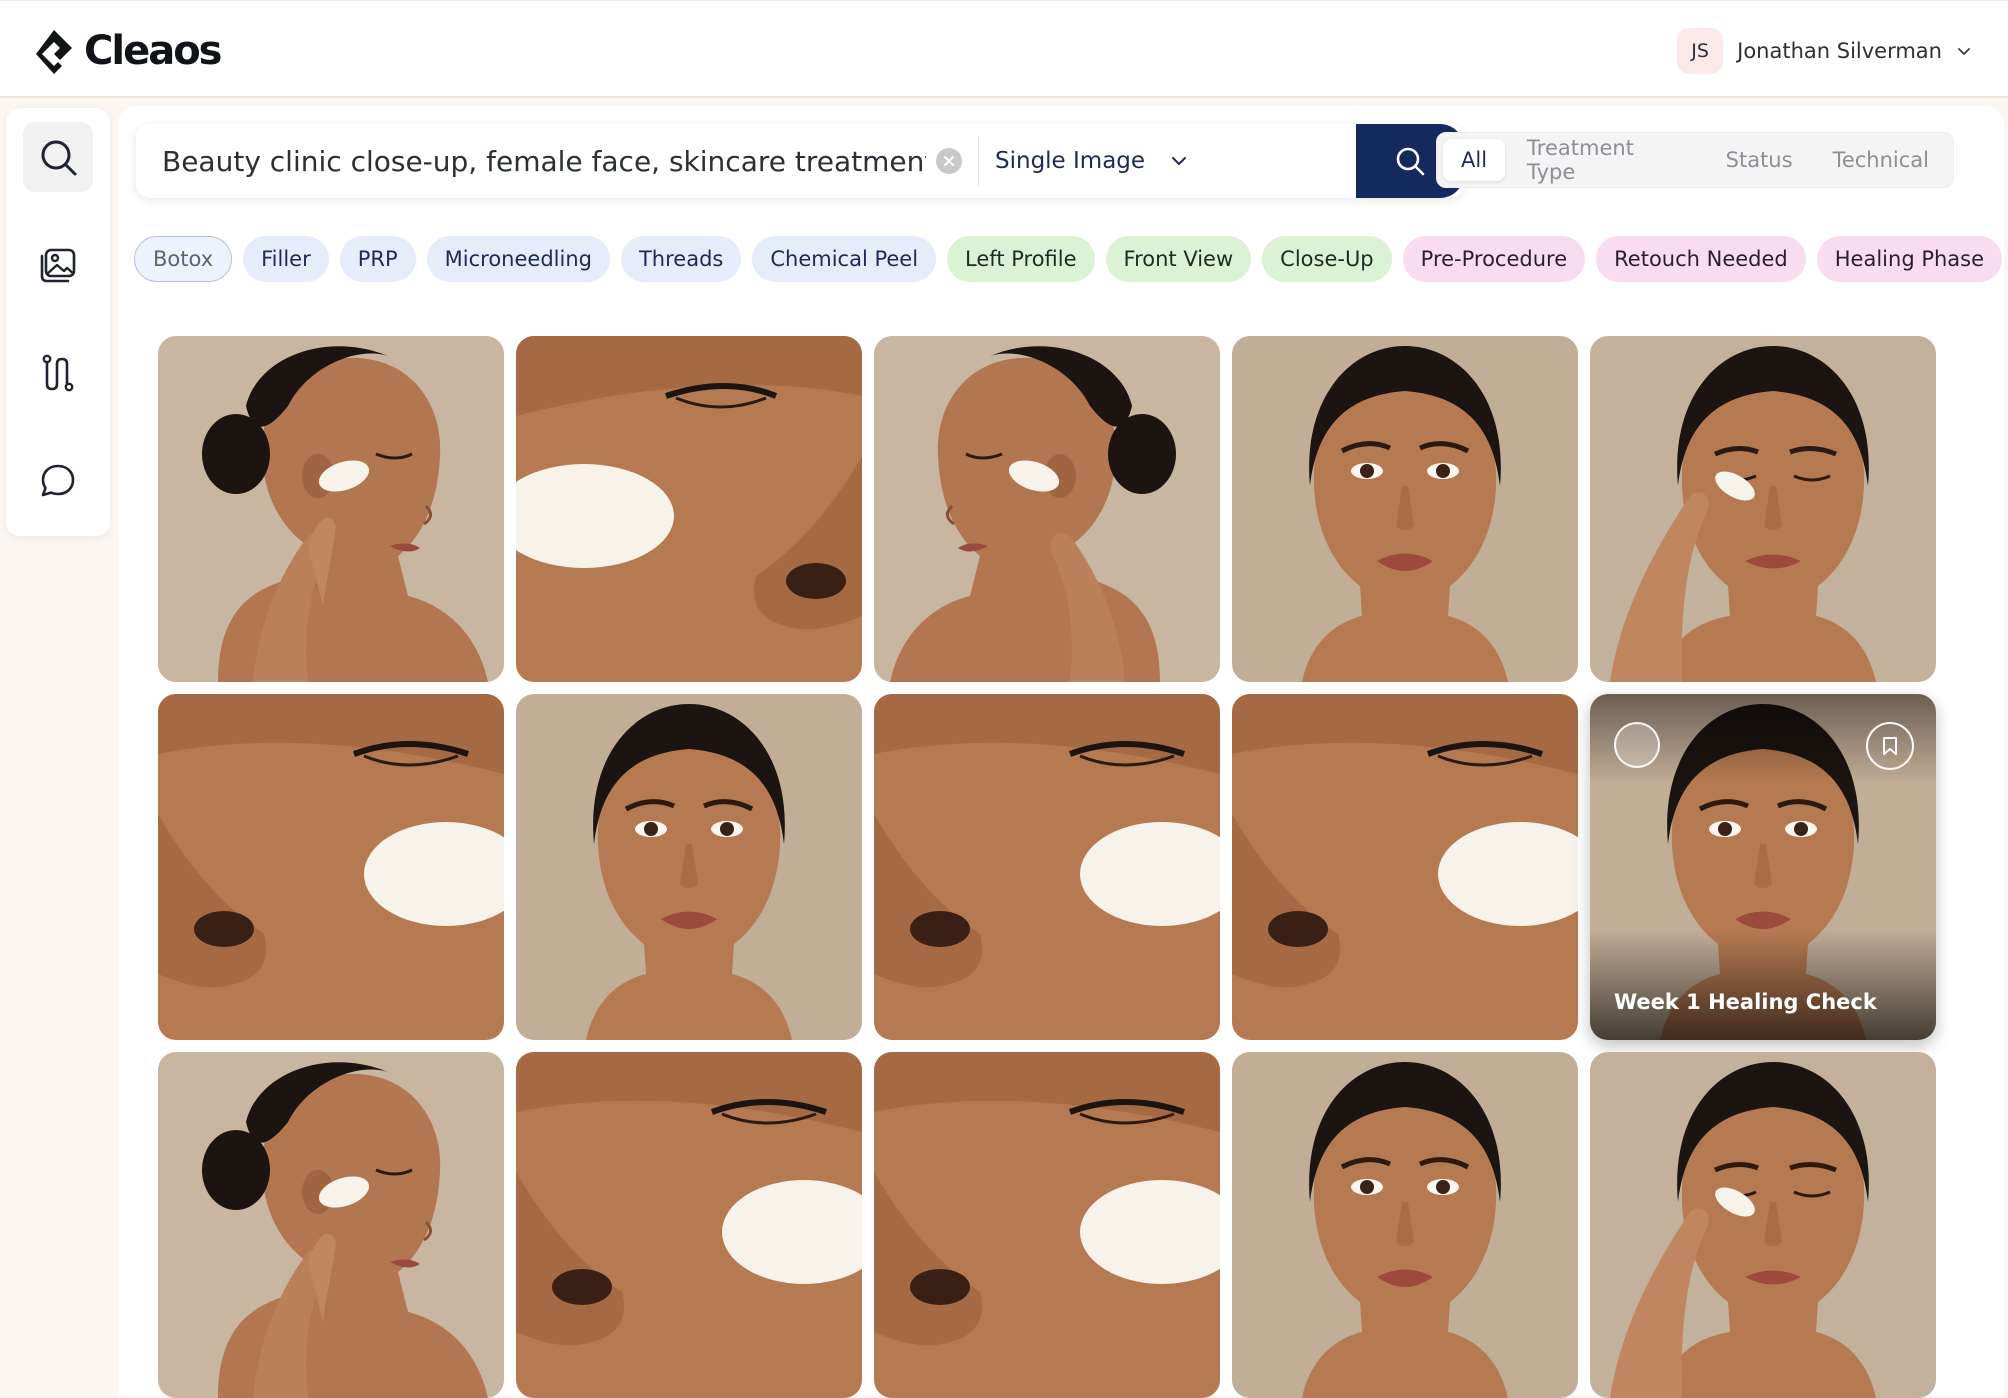  Describe the element at coordinates (1909, 259) in the screenshot. I see `chip-healing-phase: Healing Phase` at that location.